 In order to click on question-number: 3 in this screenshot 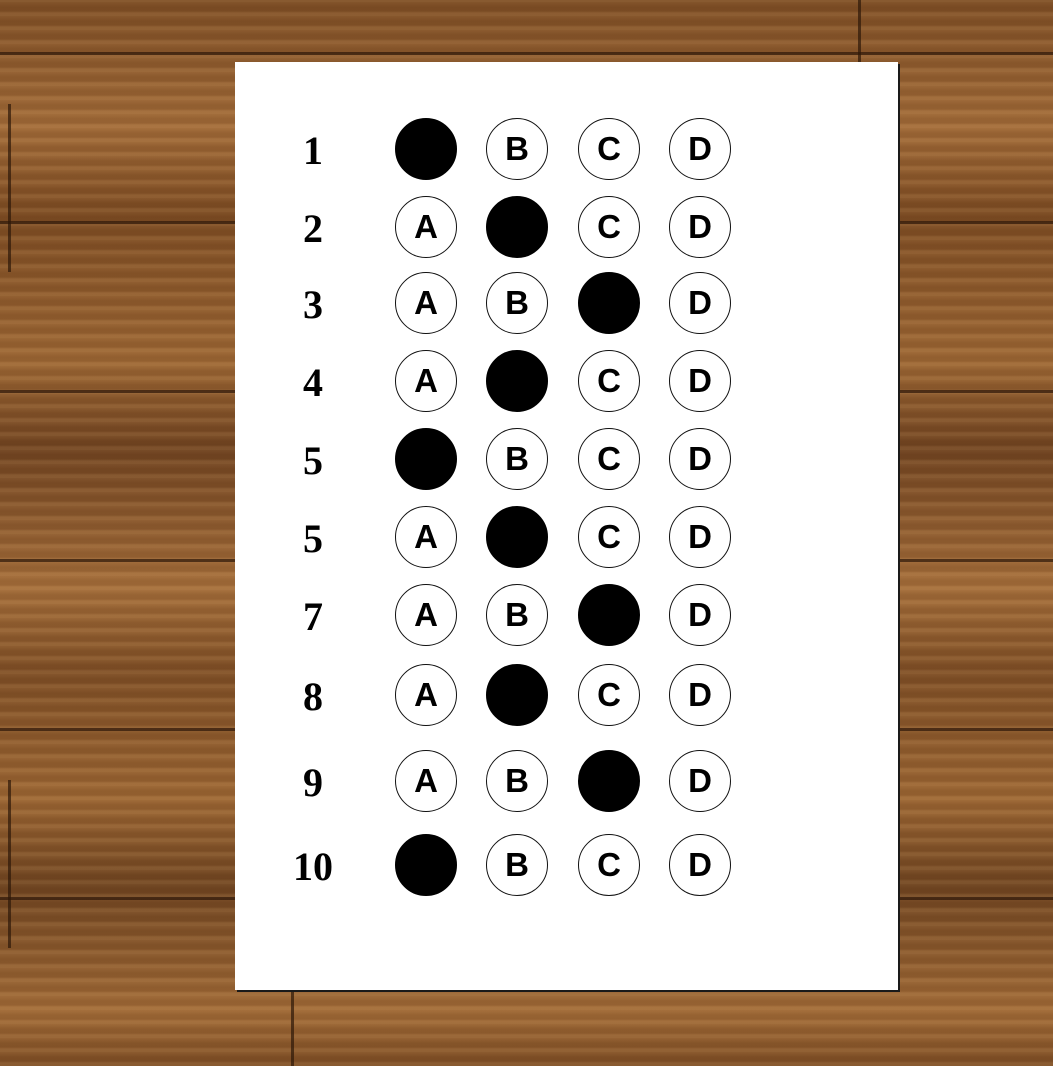, I will do `click(313, 304)`.